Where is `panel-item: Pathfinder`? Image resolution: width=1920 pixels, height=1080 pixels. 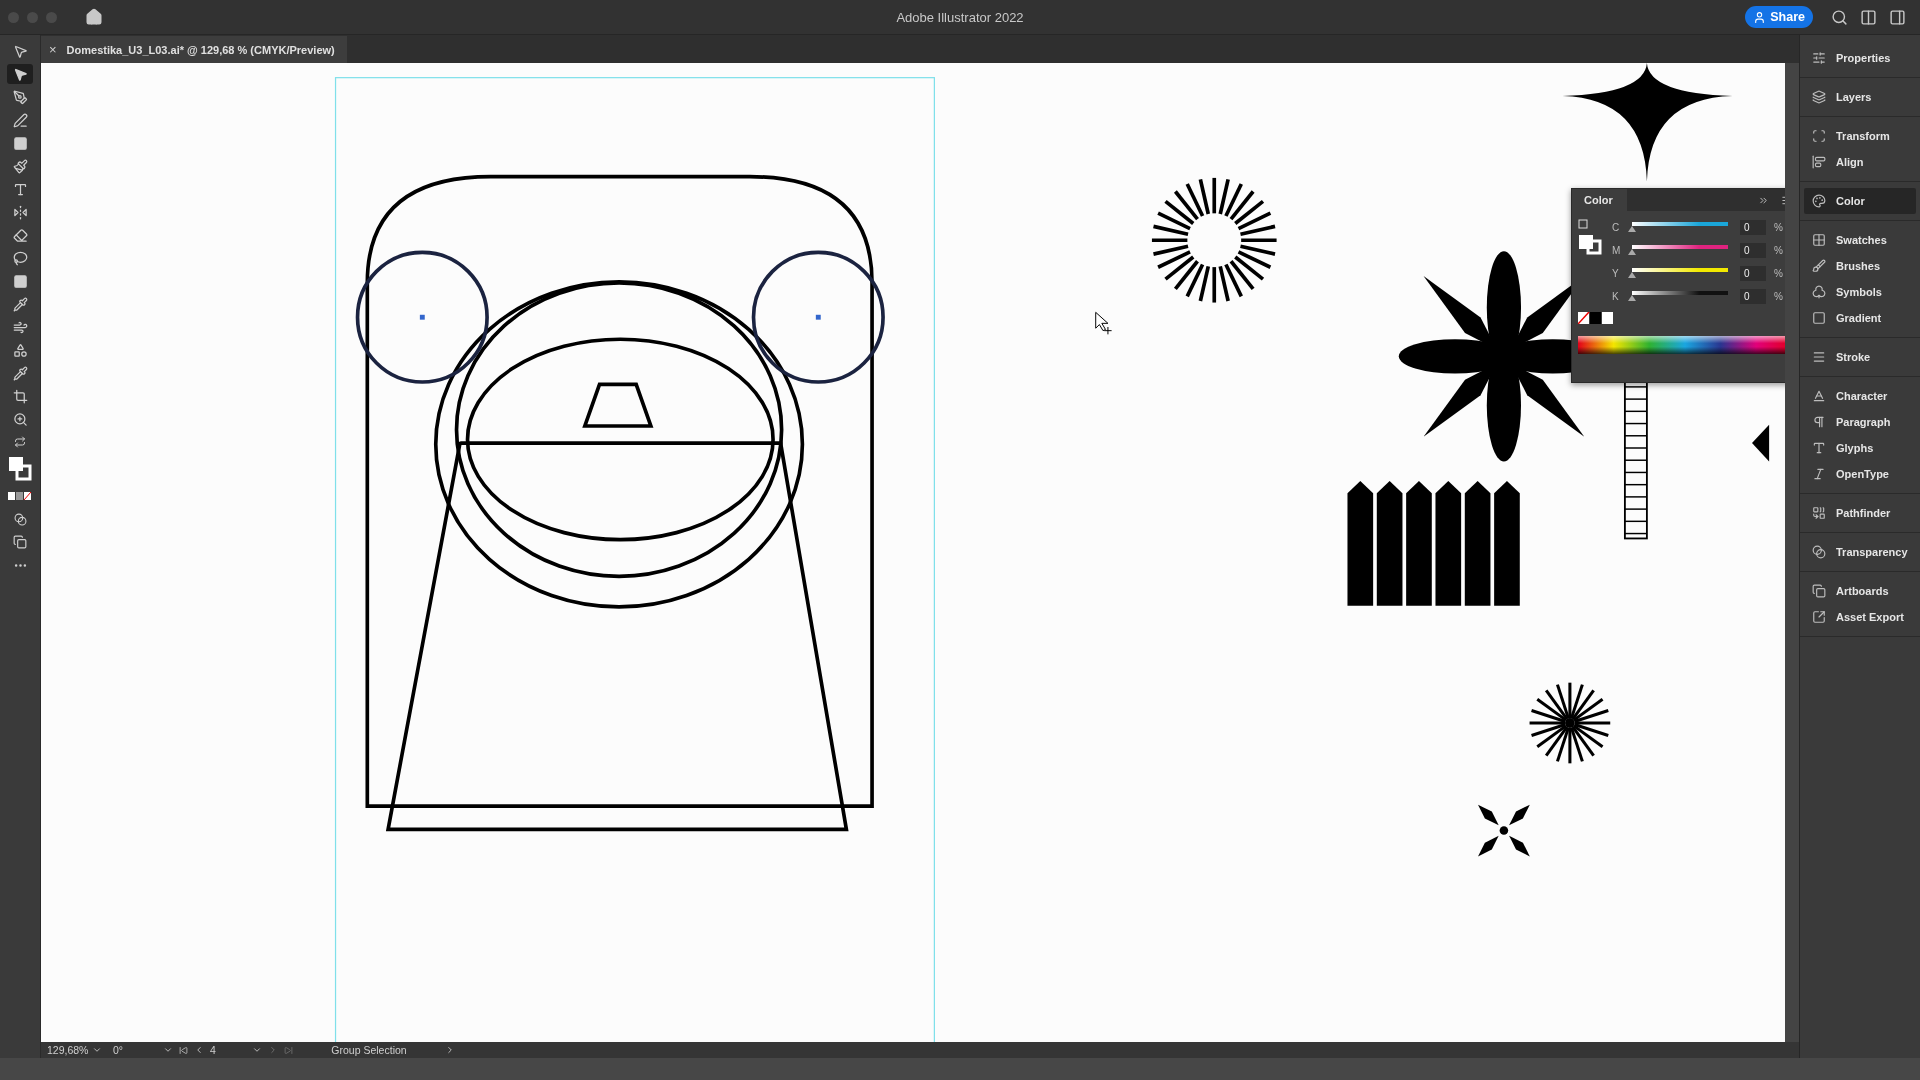
panel-item: Pathfinder is located at coordinates (1860, 513).